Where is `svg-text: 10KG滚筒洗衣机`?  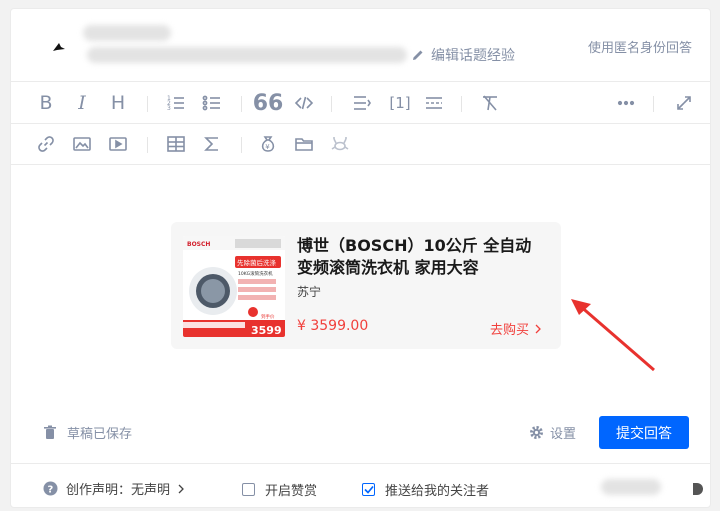
svg-text: 10KG滚筒洗衣机 is located at coordinates (255, 273).